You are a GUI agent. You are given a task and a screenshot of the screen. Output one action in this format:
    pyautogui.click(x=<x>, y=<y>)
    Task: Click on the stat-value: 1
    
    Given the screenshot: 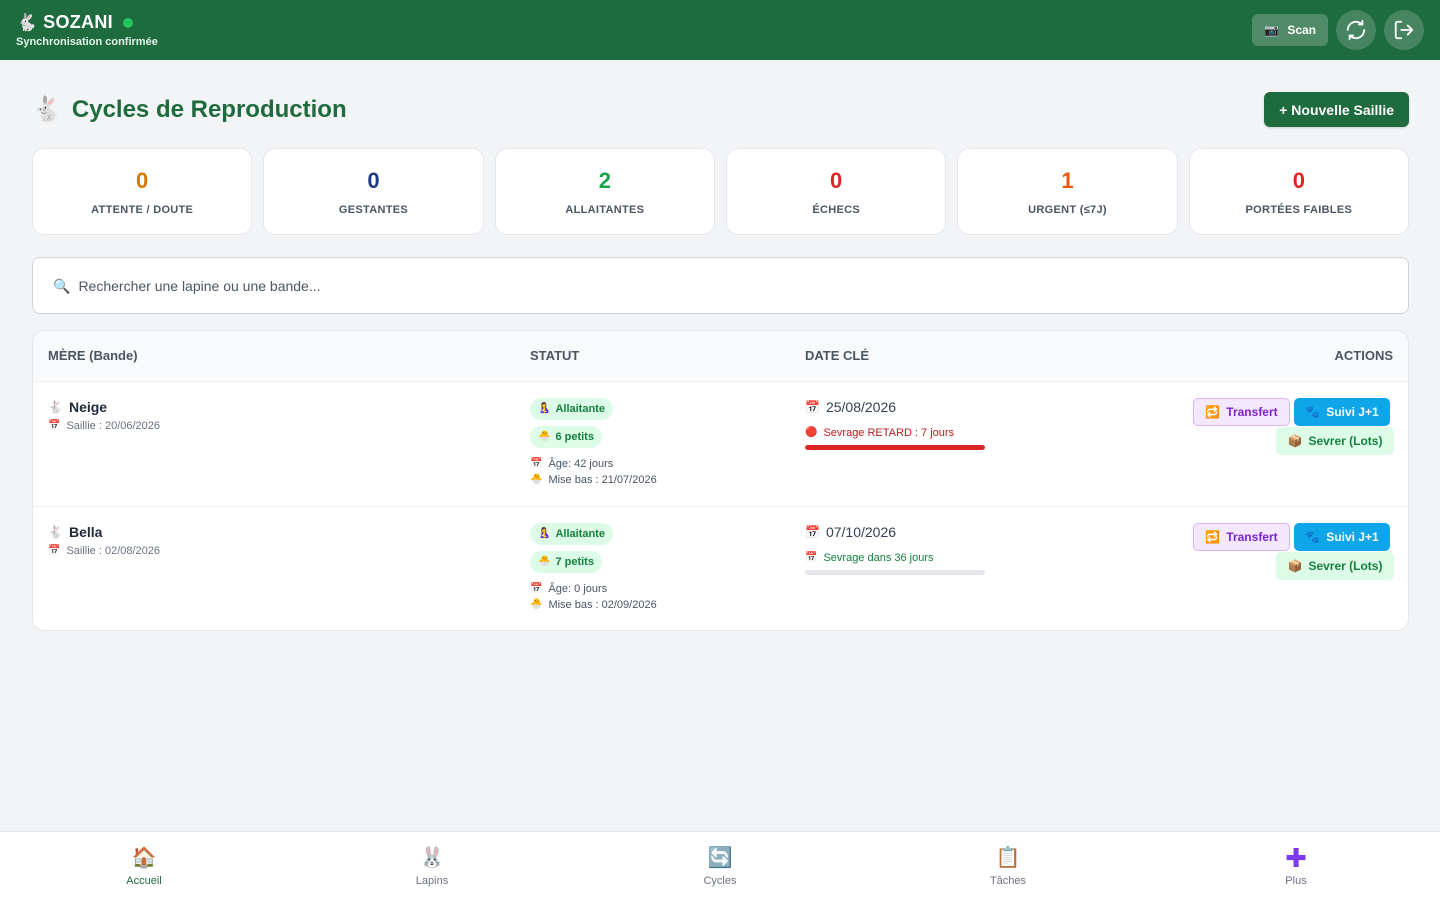 What is the action you would take?
    pyautogui.click(x=1067, y=180)
    